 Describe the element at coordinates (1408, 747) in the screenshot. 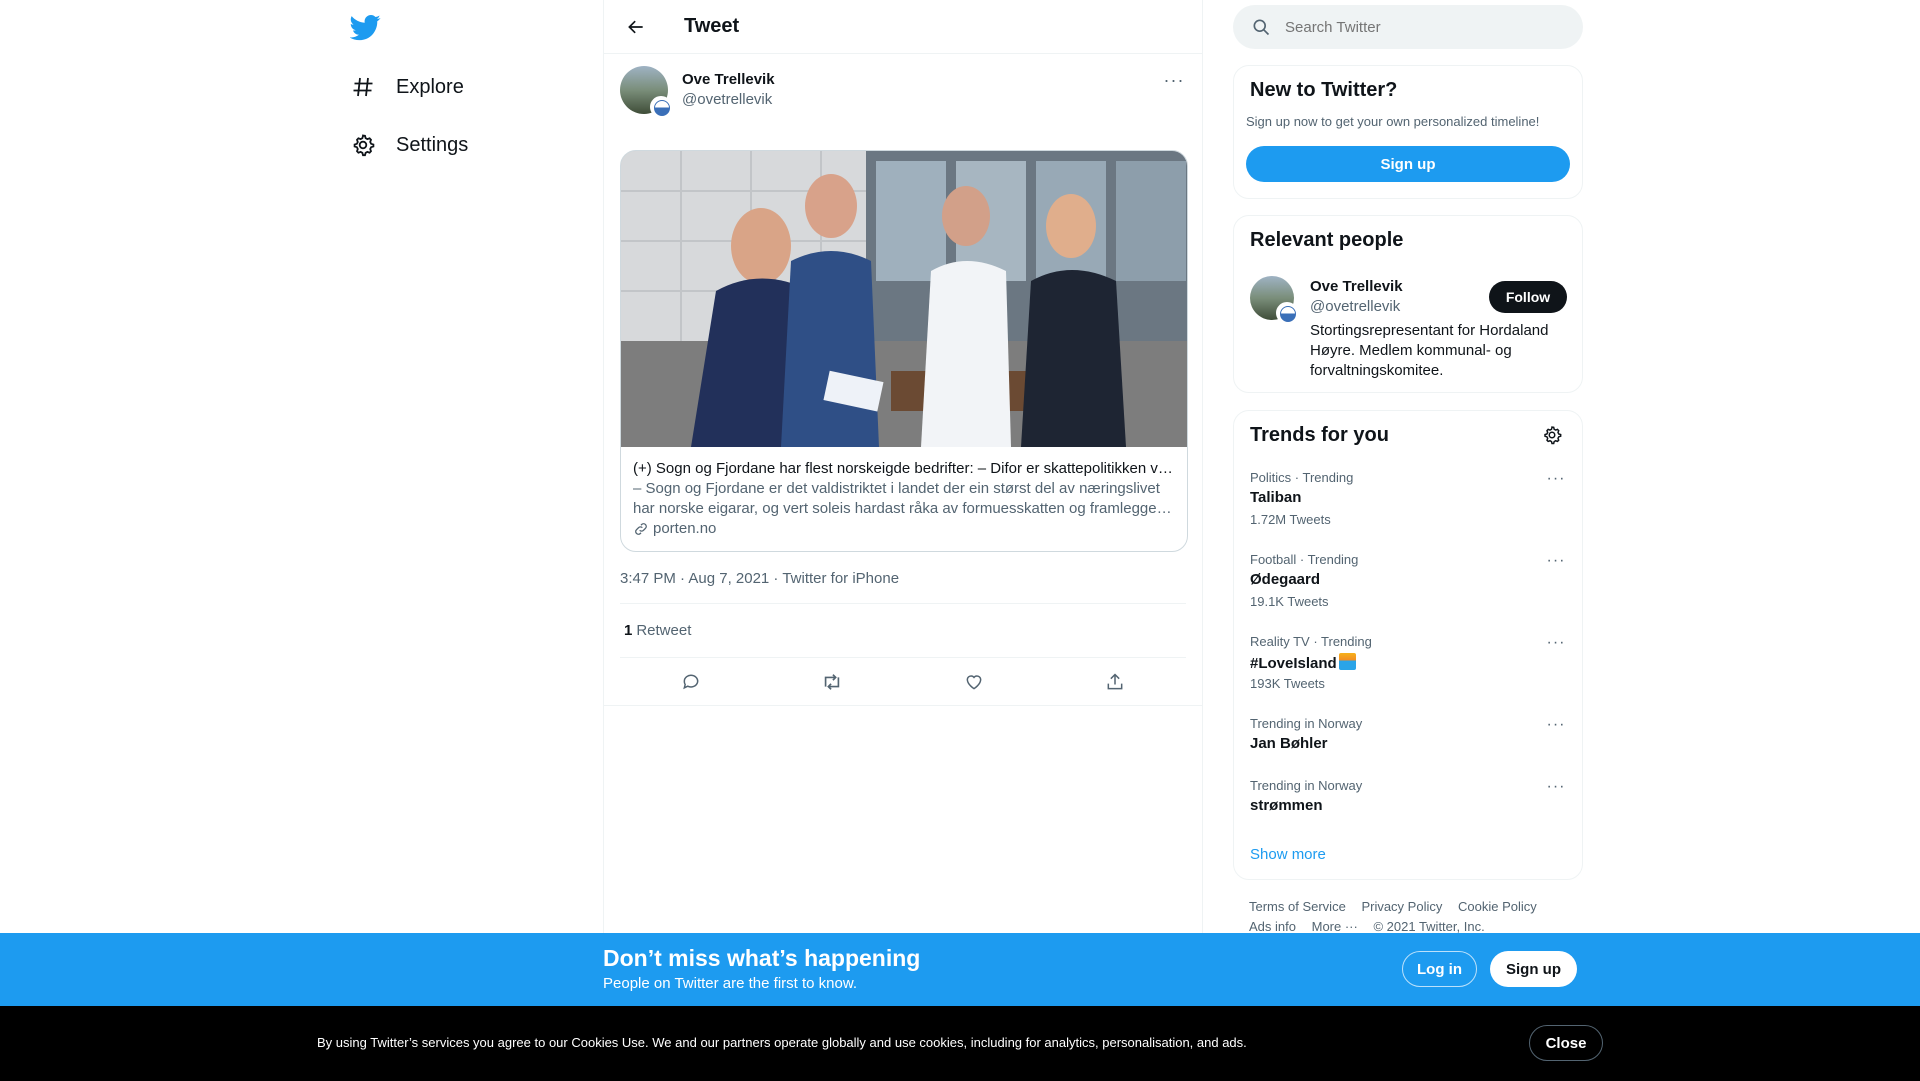

I see `trend-item: Trending in Norway Jan Bøhler ···` at that location.